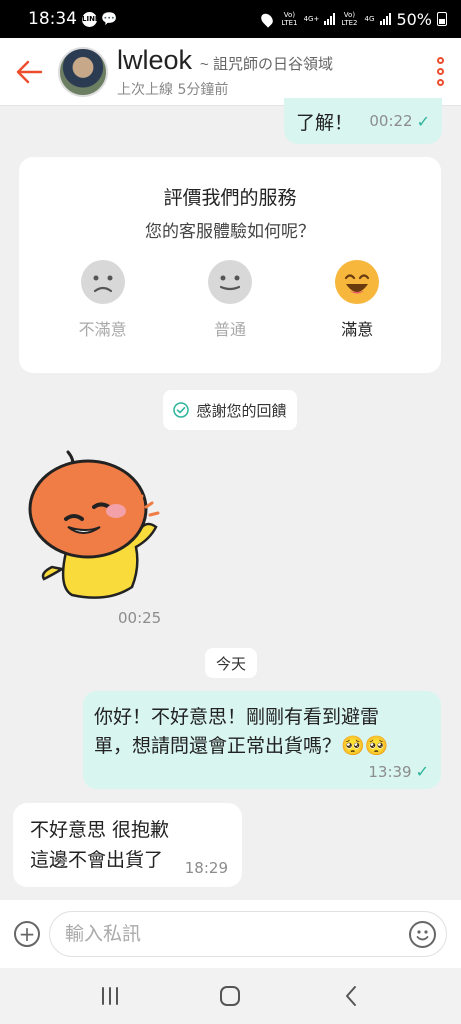 This screenshot has width=461, height=1024. I want to click on sticker-message, so click(98, 524).